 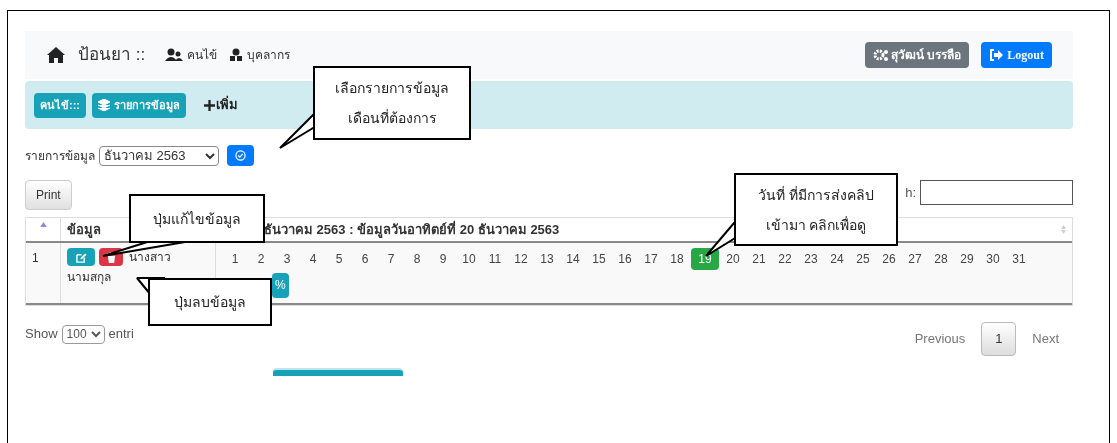 What do you see at coordinates (999, 339) in the screenshot?
I see `page-button: 1` at bounding box center [999, 339].